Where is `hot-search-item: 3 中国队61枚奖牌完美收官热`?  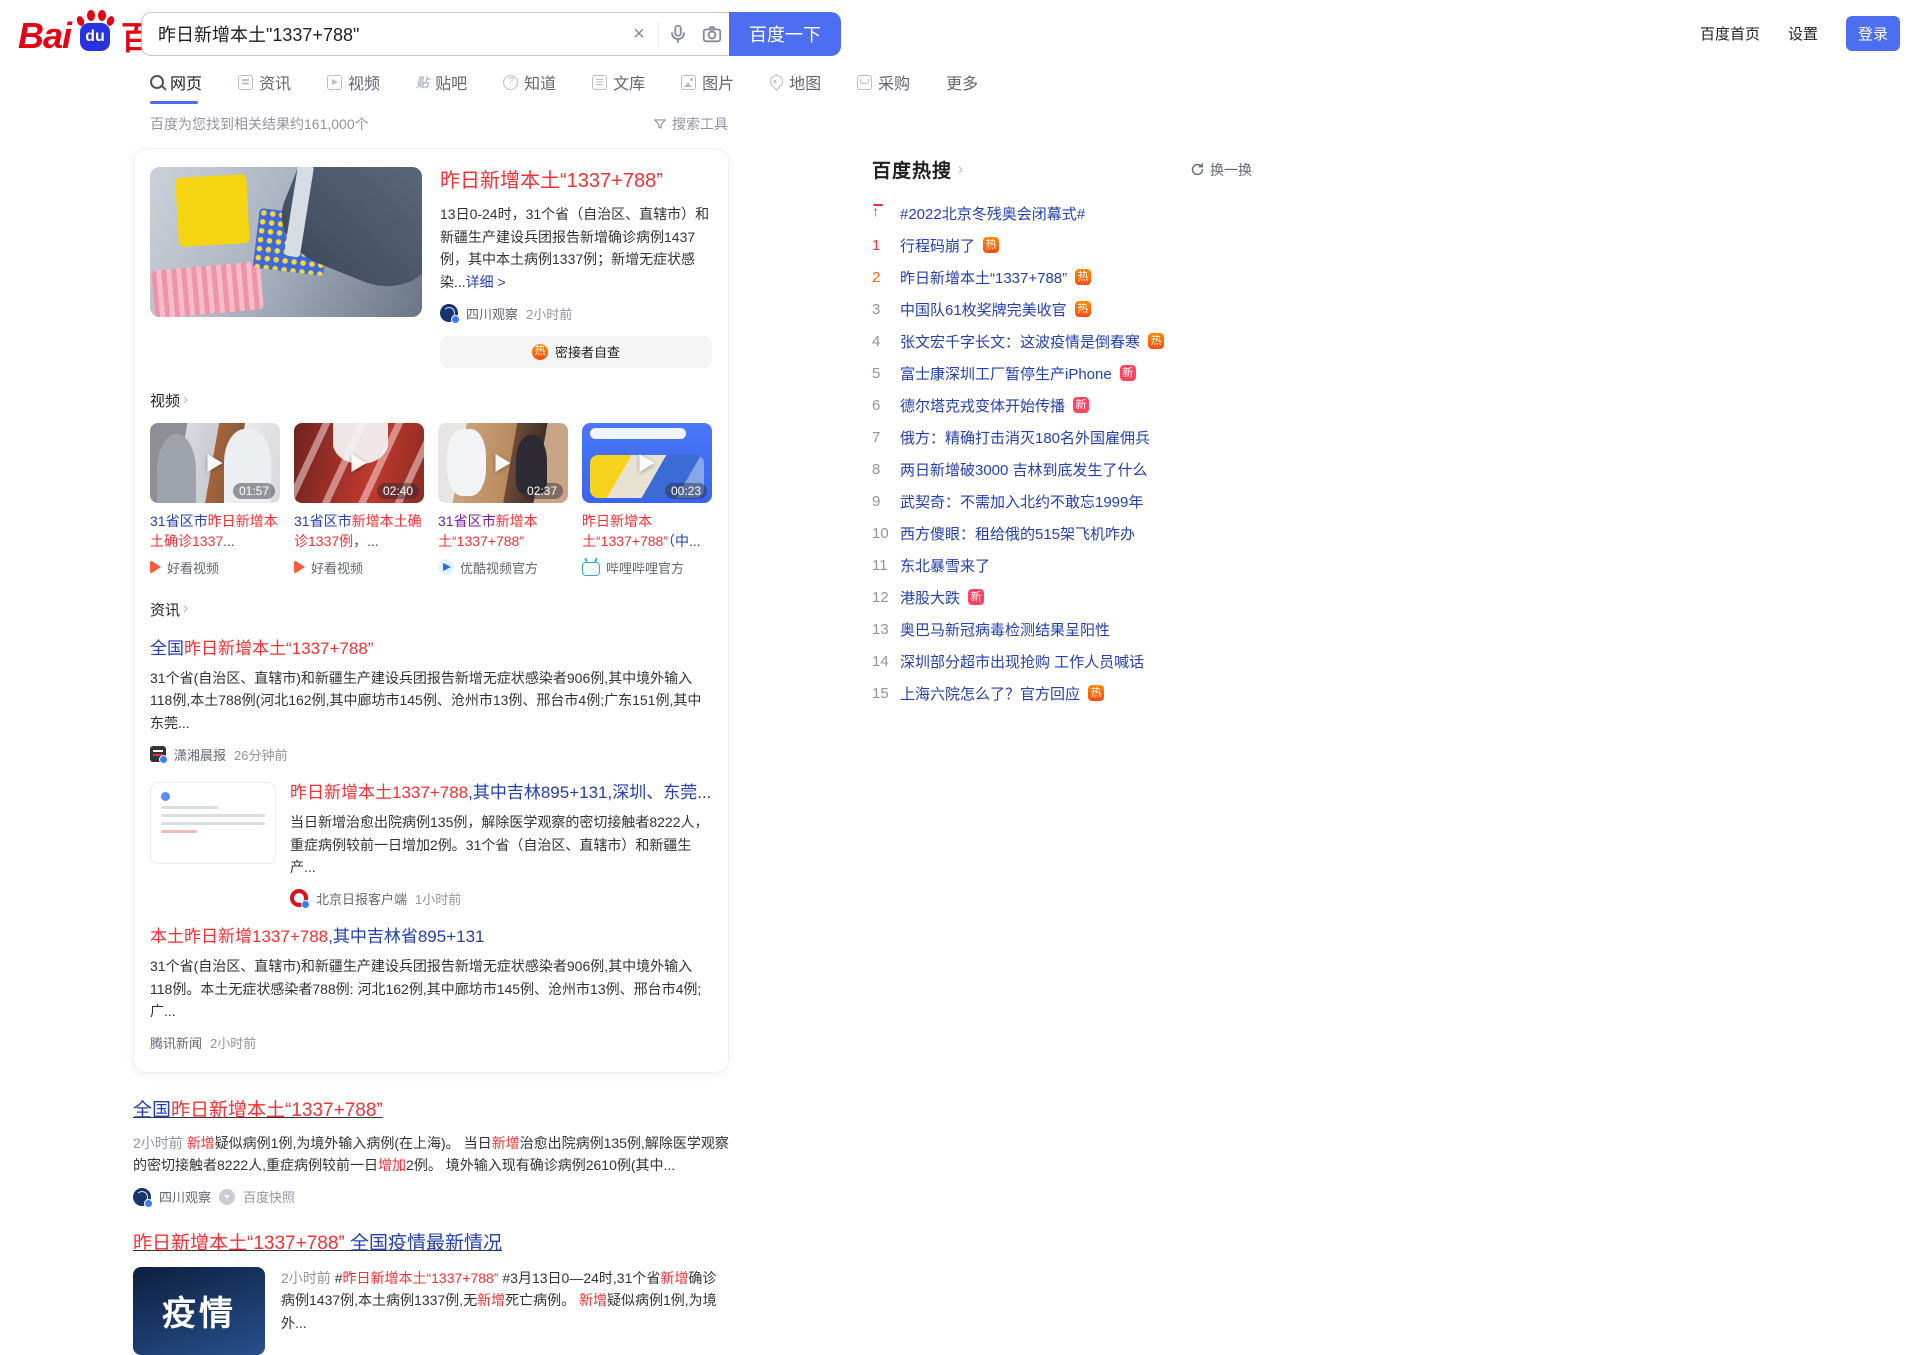
hot-search-item: 3 中国队61枚奖牌完美收官热 is located at coordinates (1062, 309).